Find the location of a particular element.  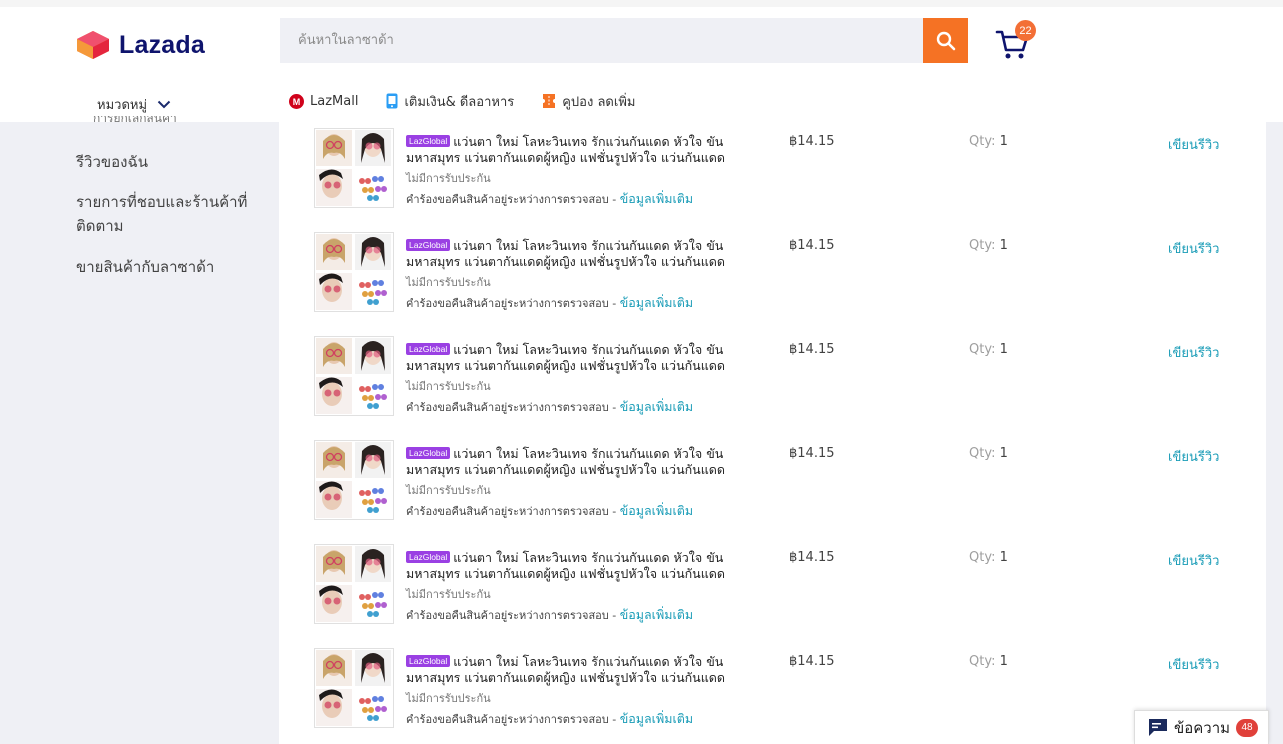

chevron-down-icon is located at coordinates (164, 104).